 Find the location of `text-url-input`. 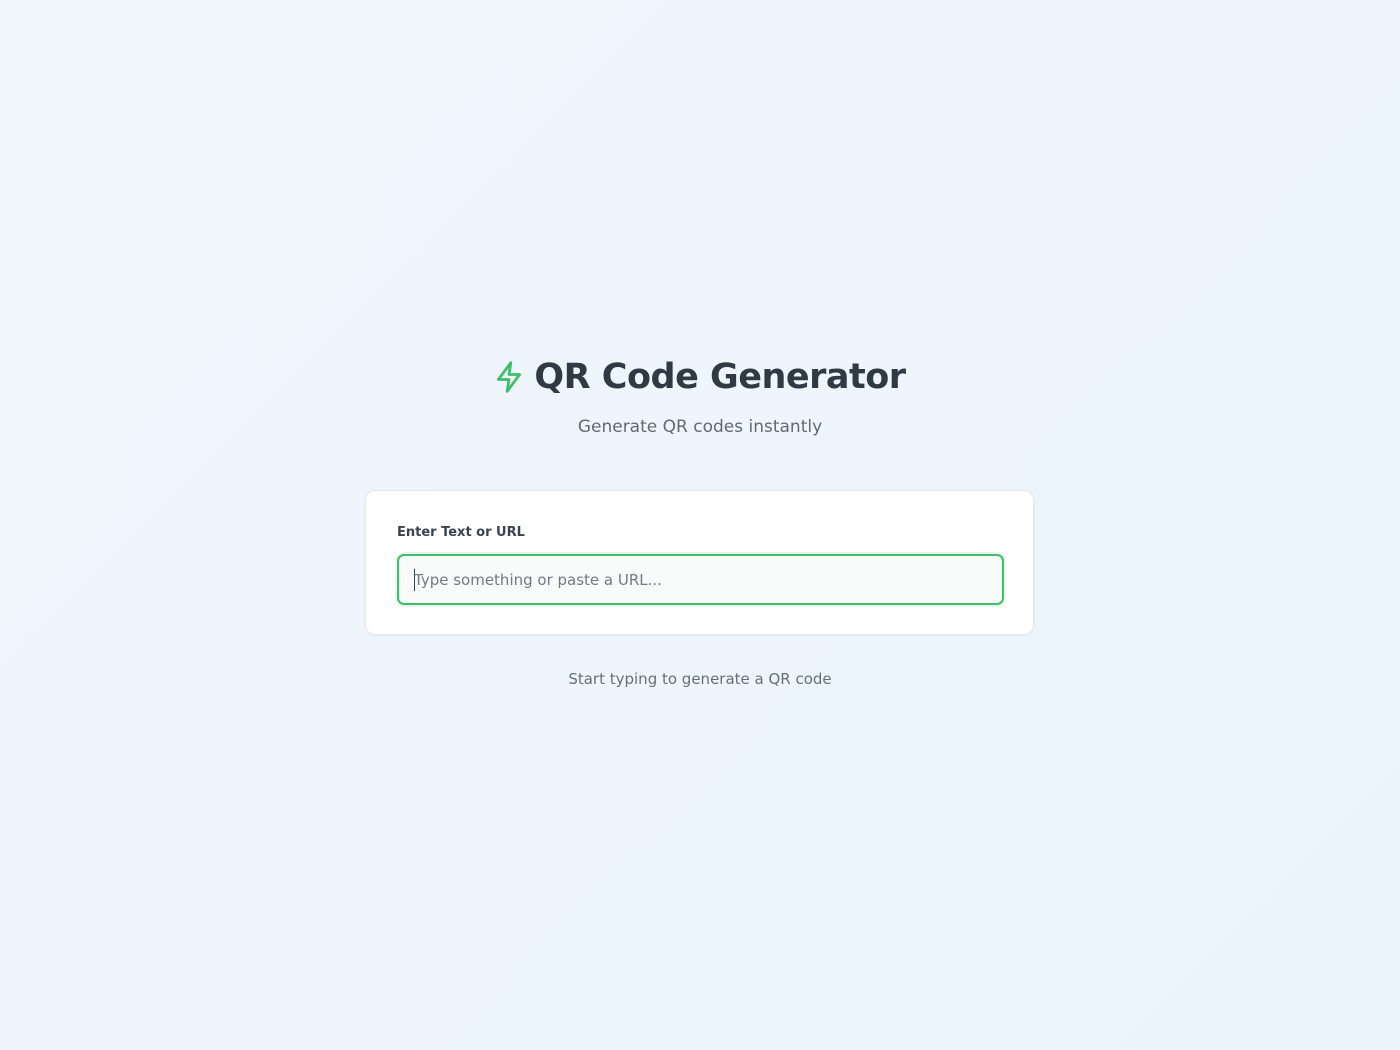

text-url-input is located at coordinates (700, 579).